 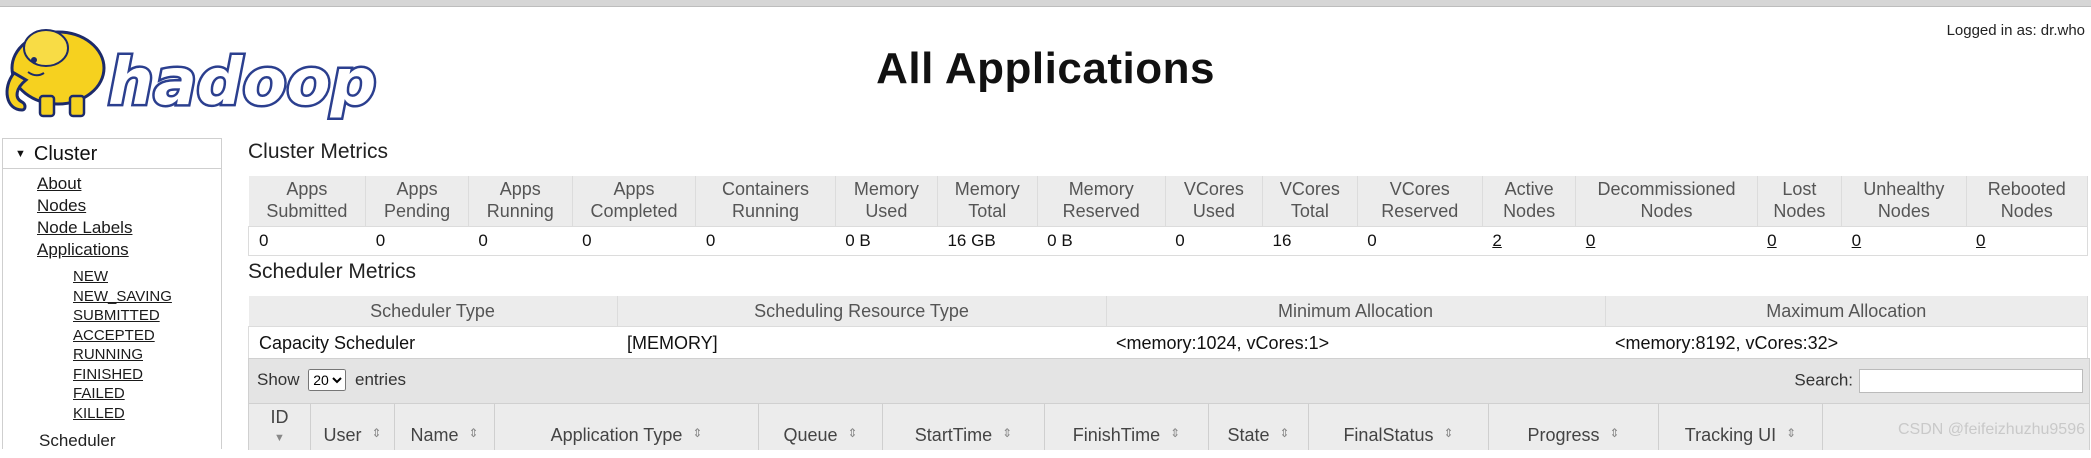 What do you see at coordinates (417, 201) in the screenshot?
I see `metric-header: Apps Pending` at bounding box center [417, 201].